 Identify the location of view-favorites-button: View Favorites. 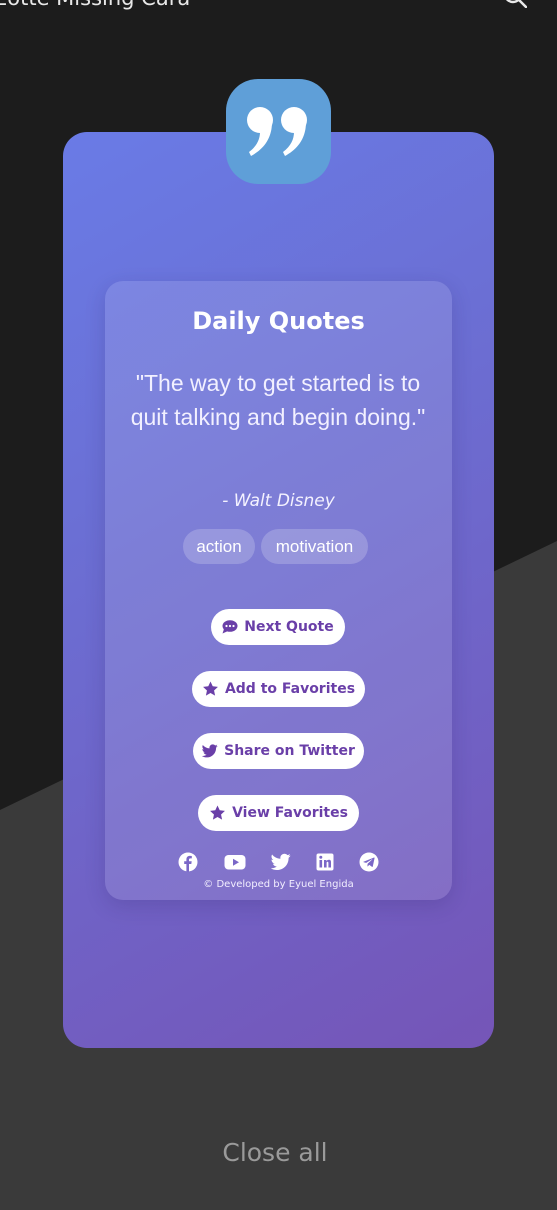
(278, 813).